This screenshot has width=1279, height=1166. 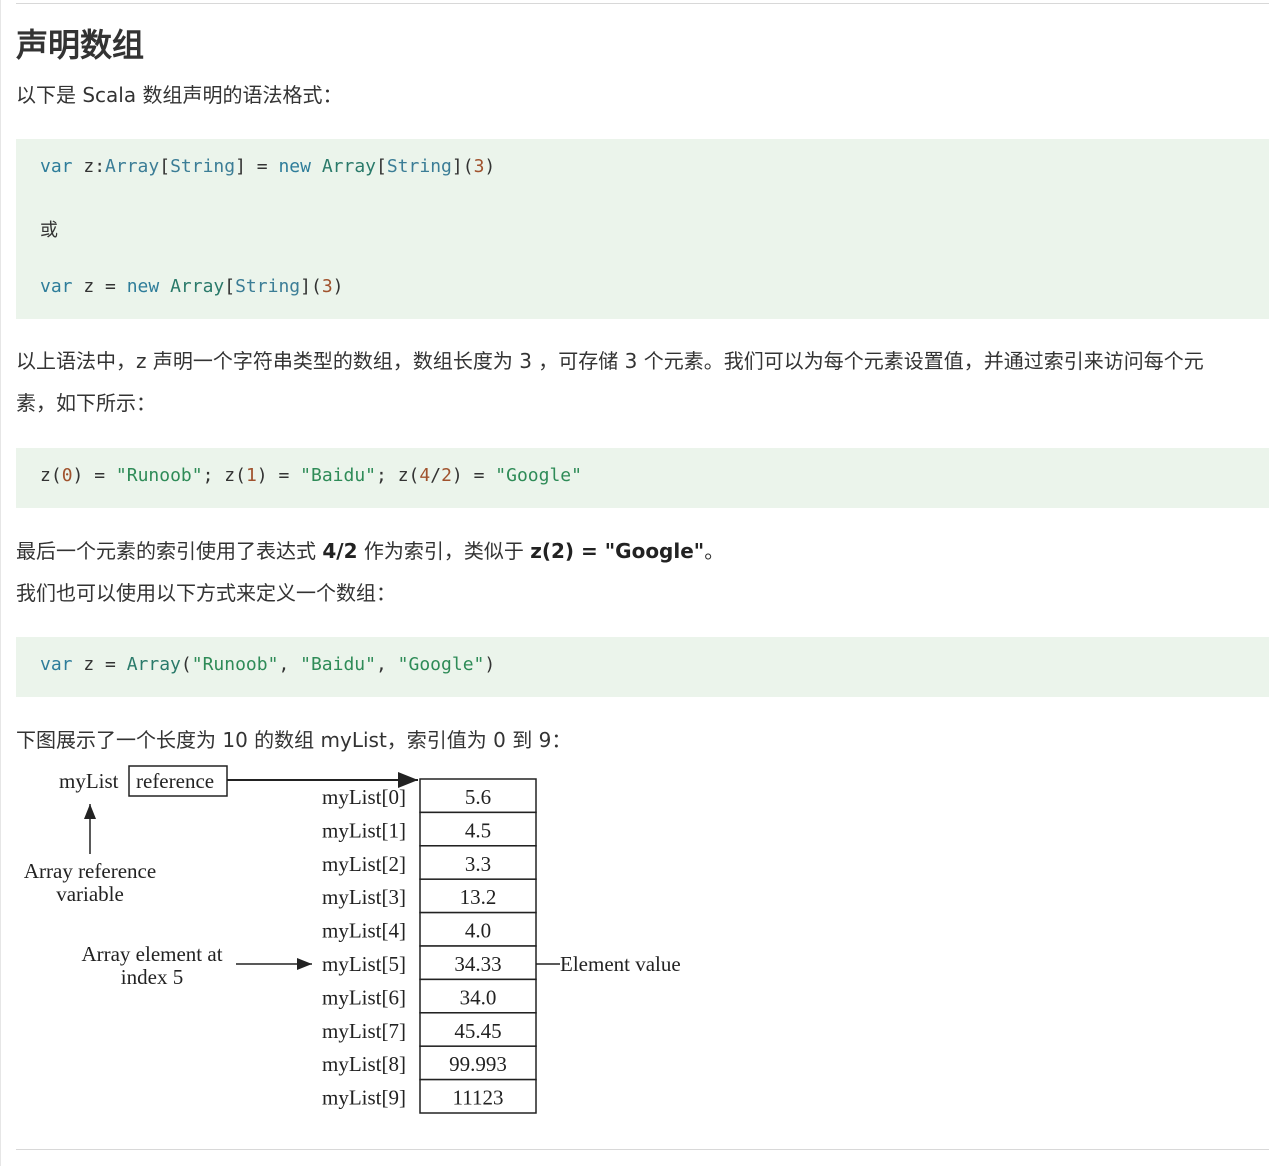 I want to click on array-cell-value: 13.2, so click(x=478, y=897).